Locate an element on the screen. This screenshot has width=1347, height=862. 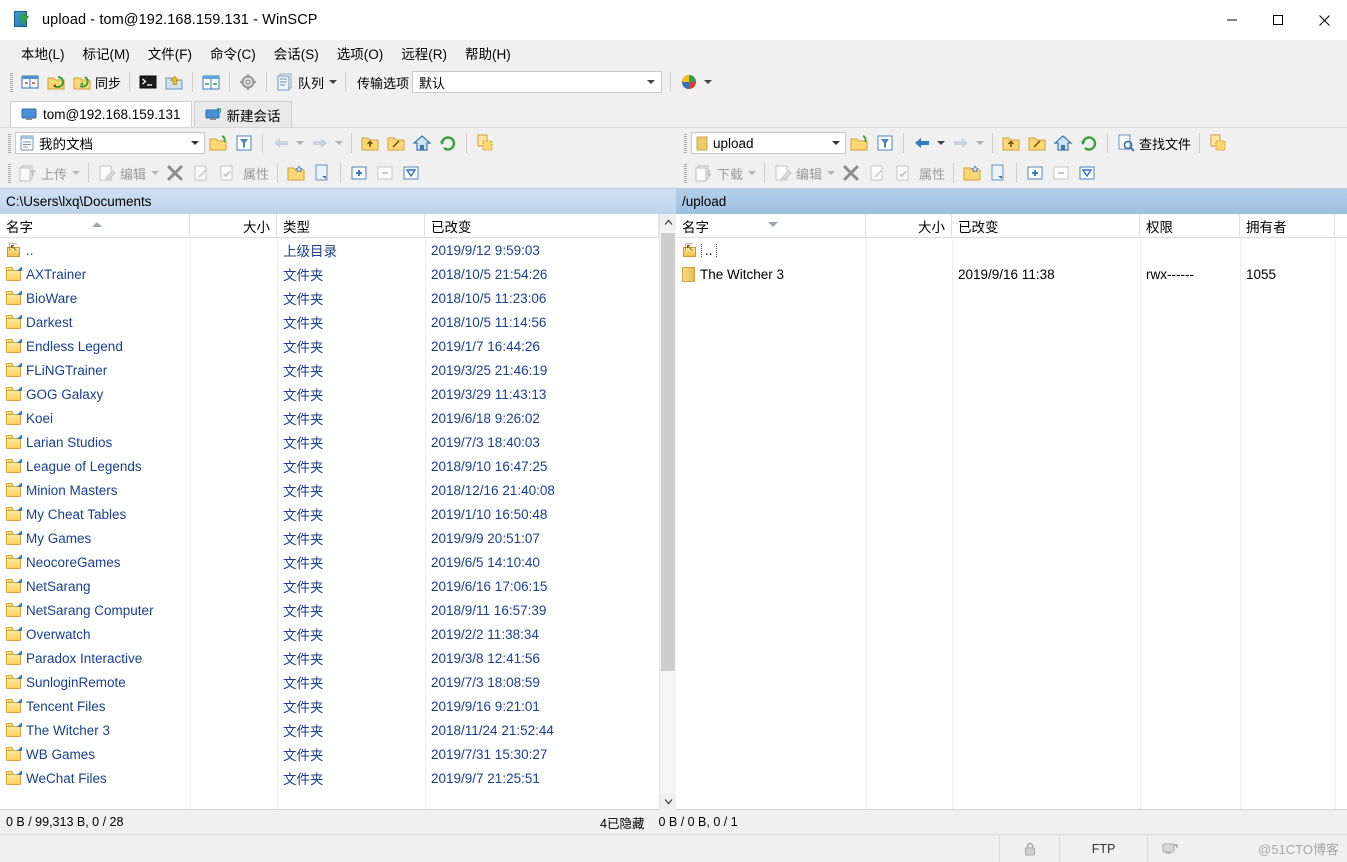
scrollbar-thumb is located at coordinates (668, 452).